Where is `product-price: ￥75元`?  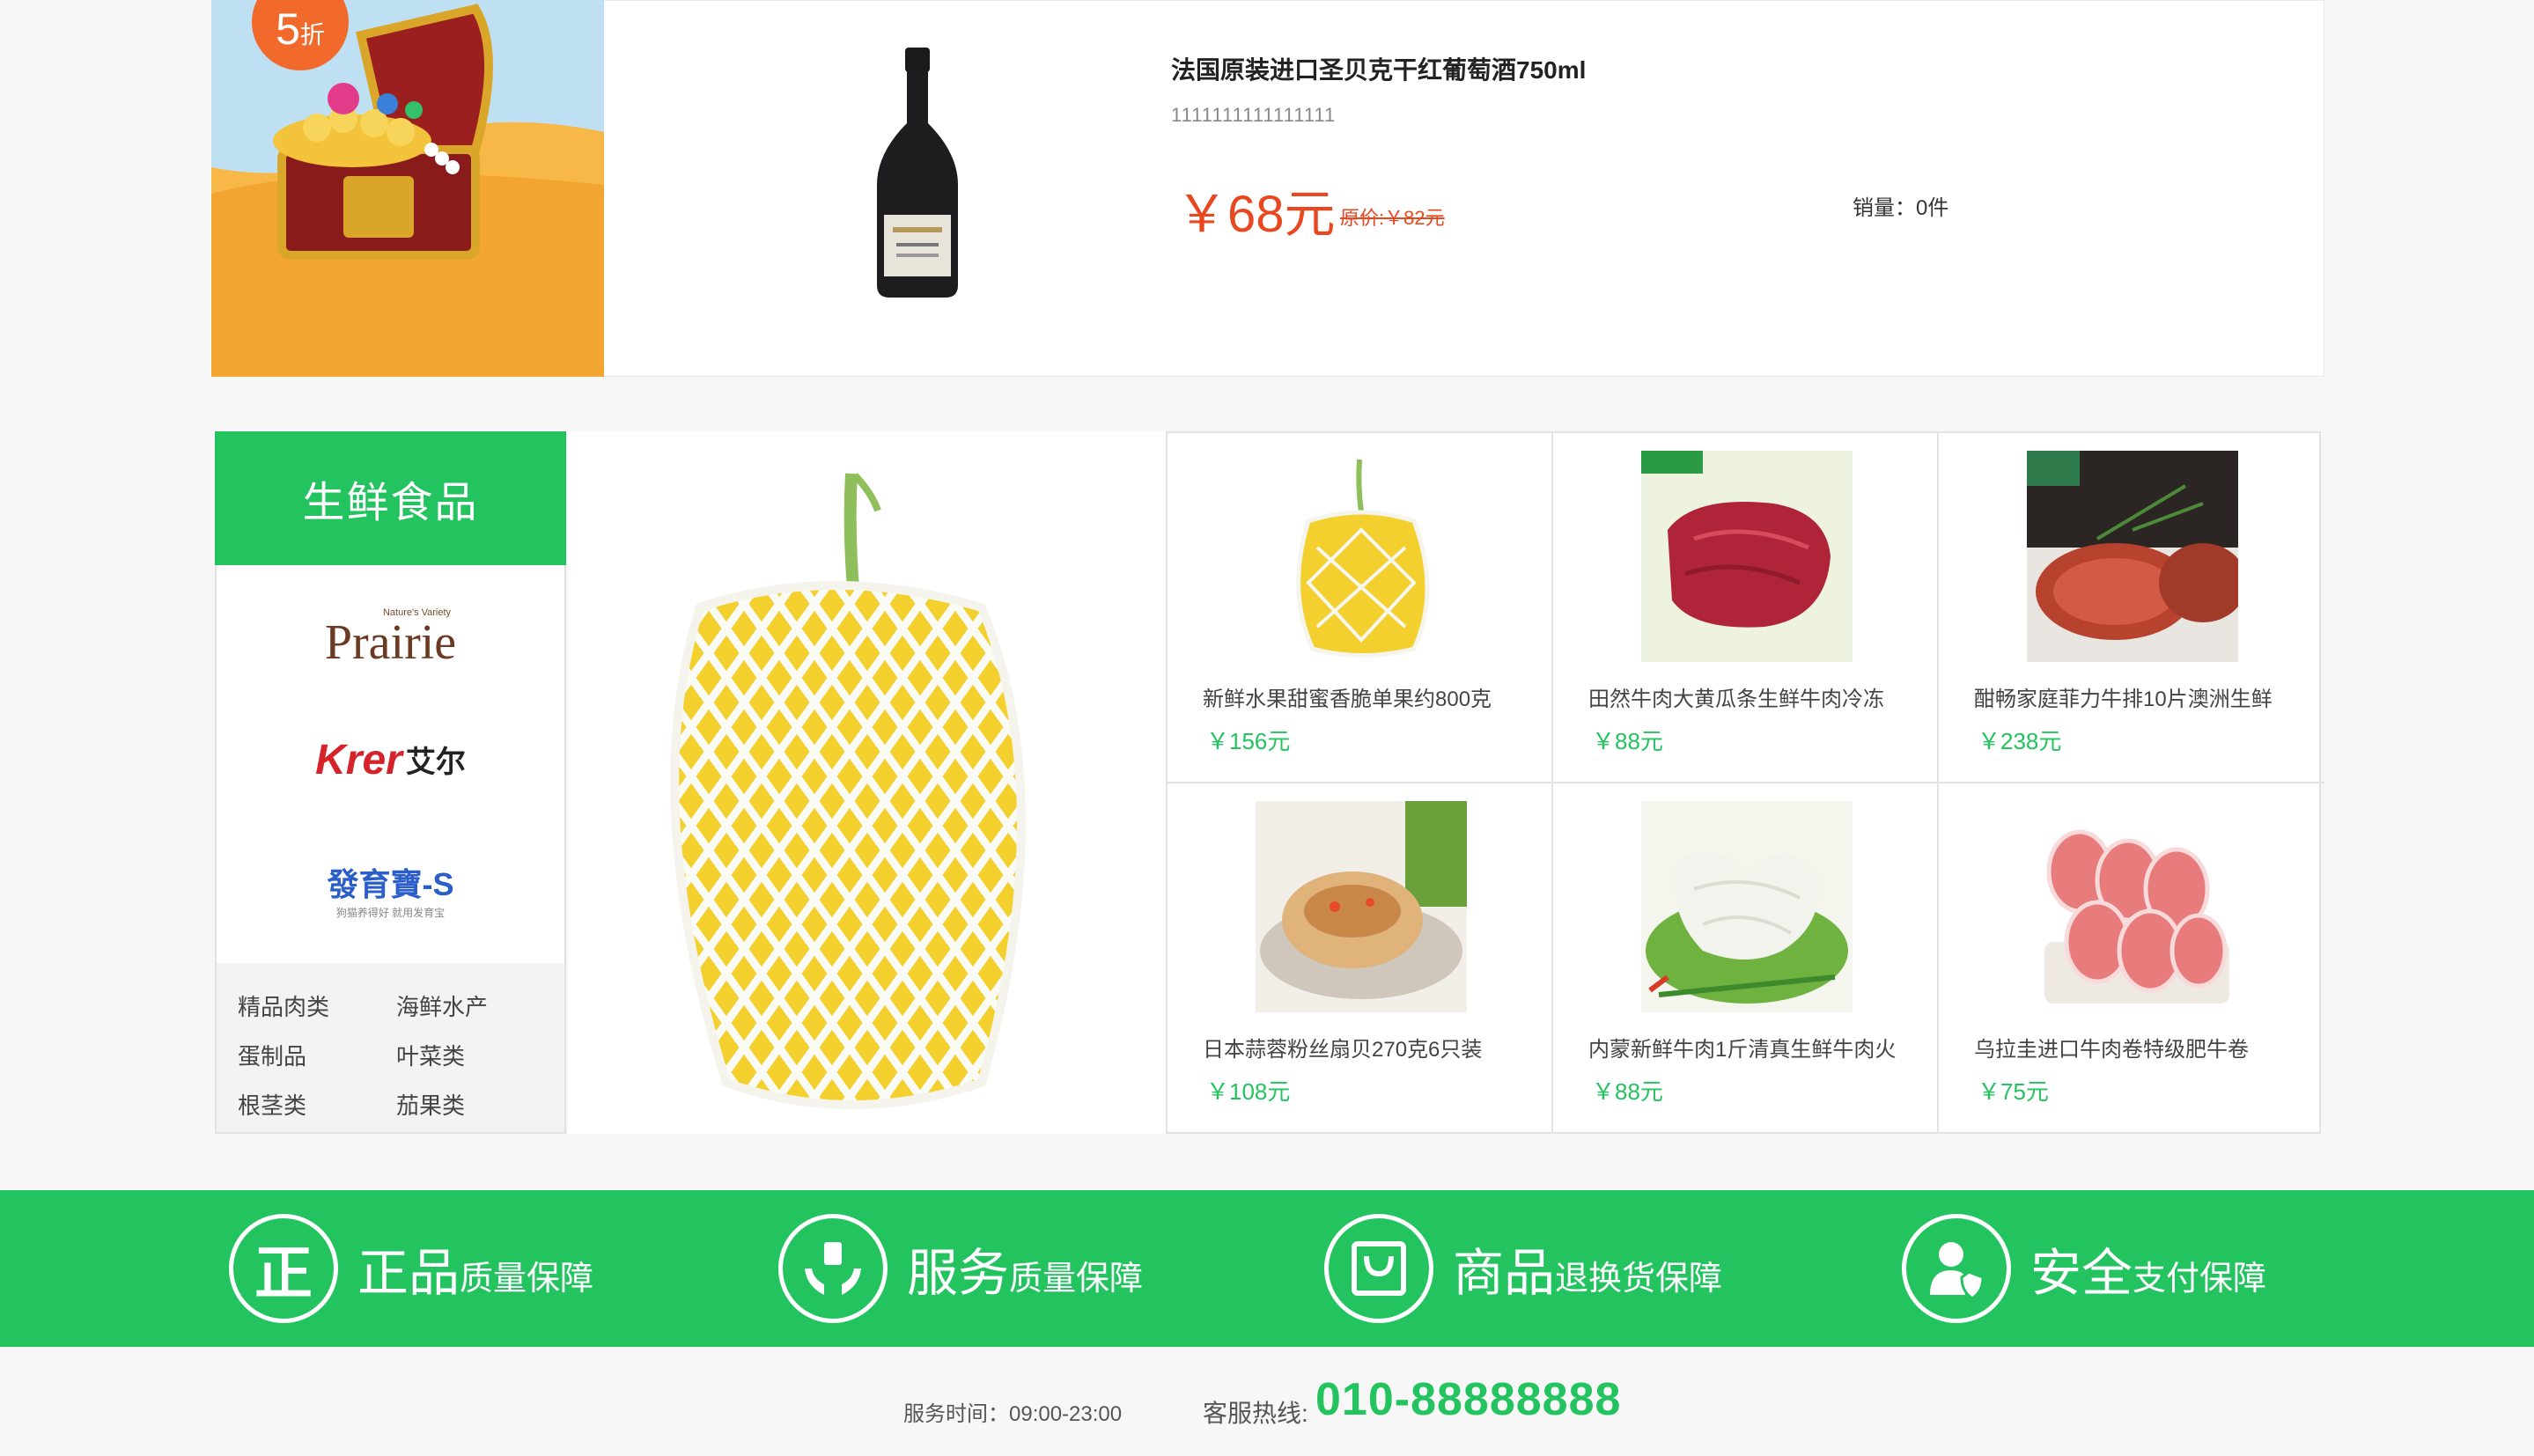
product-price: ￥75元 is located at coordinates (2013, 1091).